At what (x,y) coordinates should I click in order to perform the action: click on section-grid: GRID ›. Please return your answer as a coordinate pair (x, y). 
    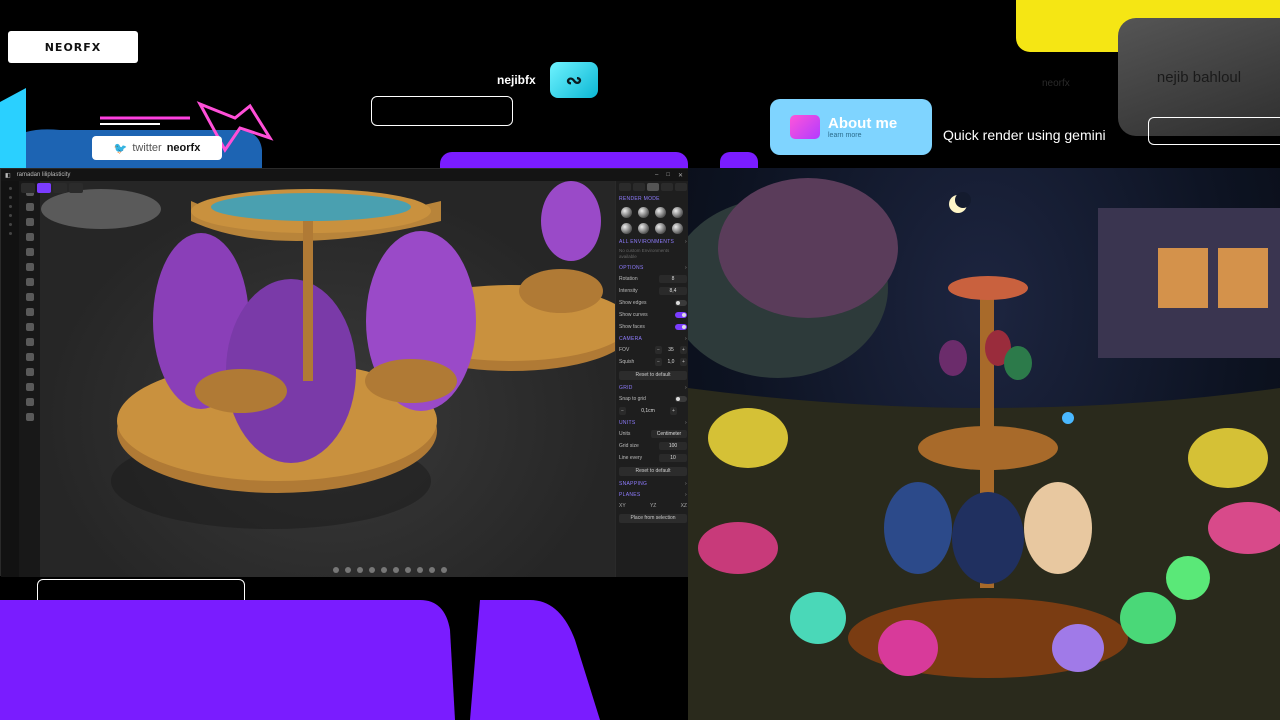
    Looking at the image, I should click on (653, 388).